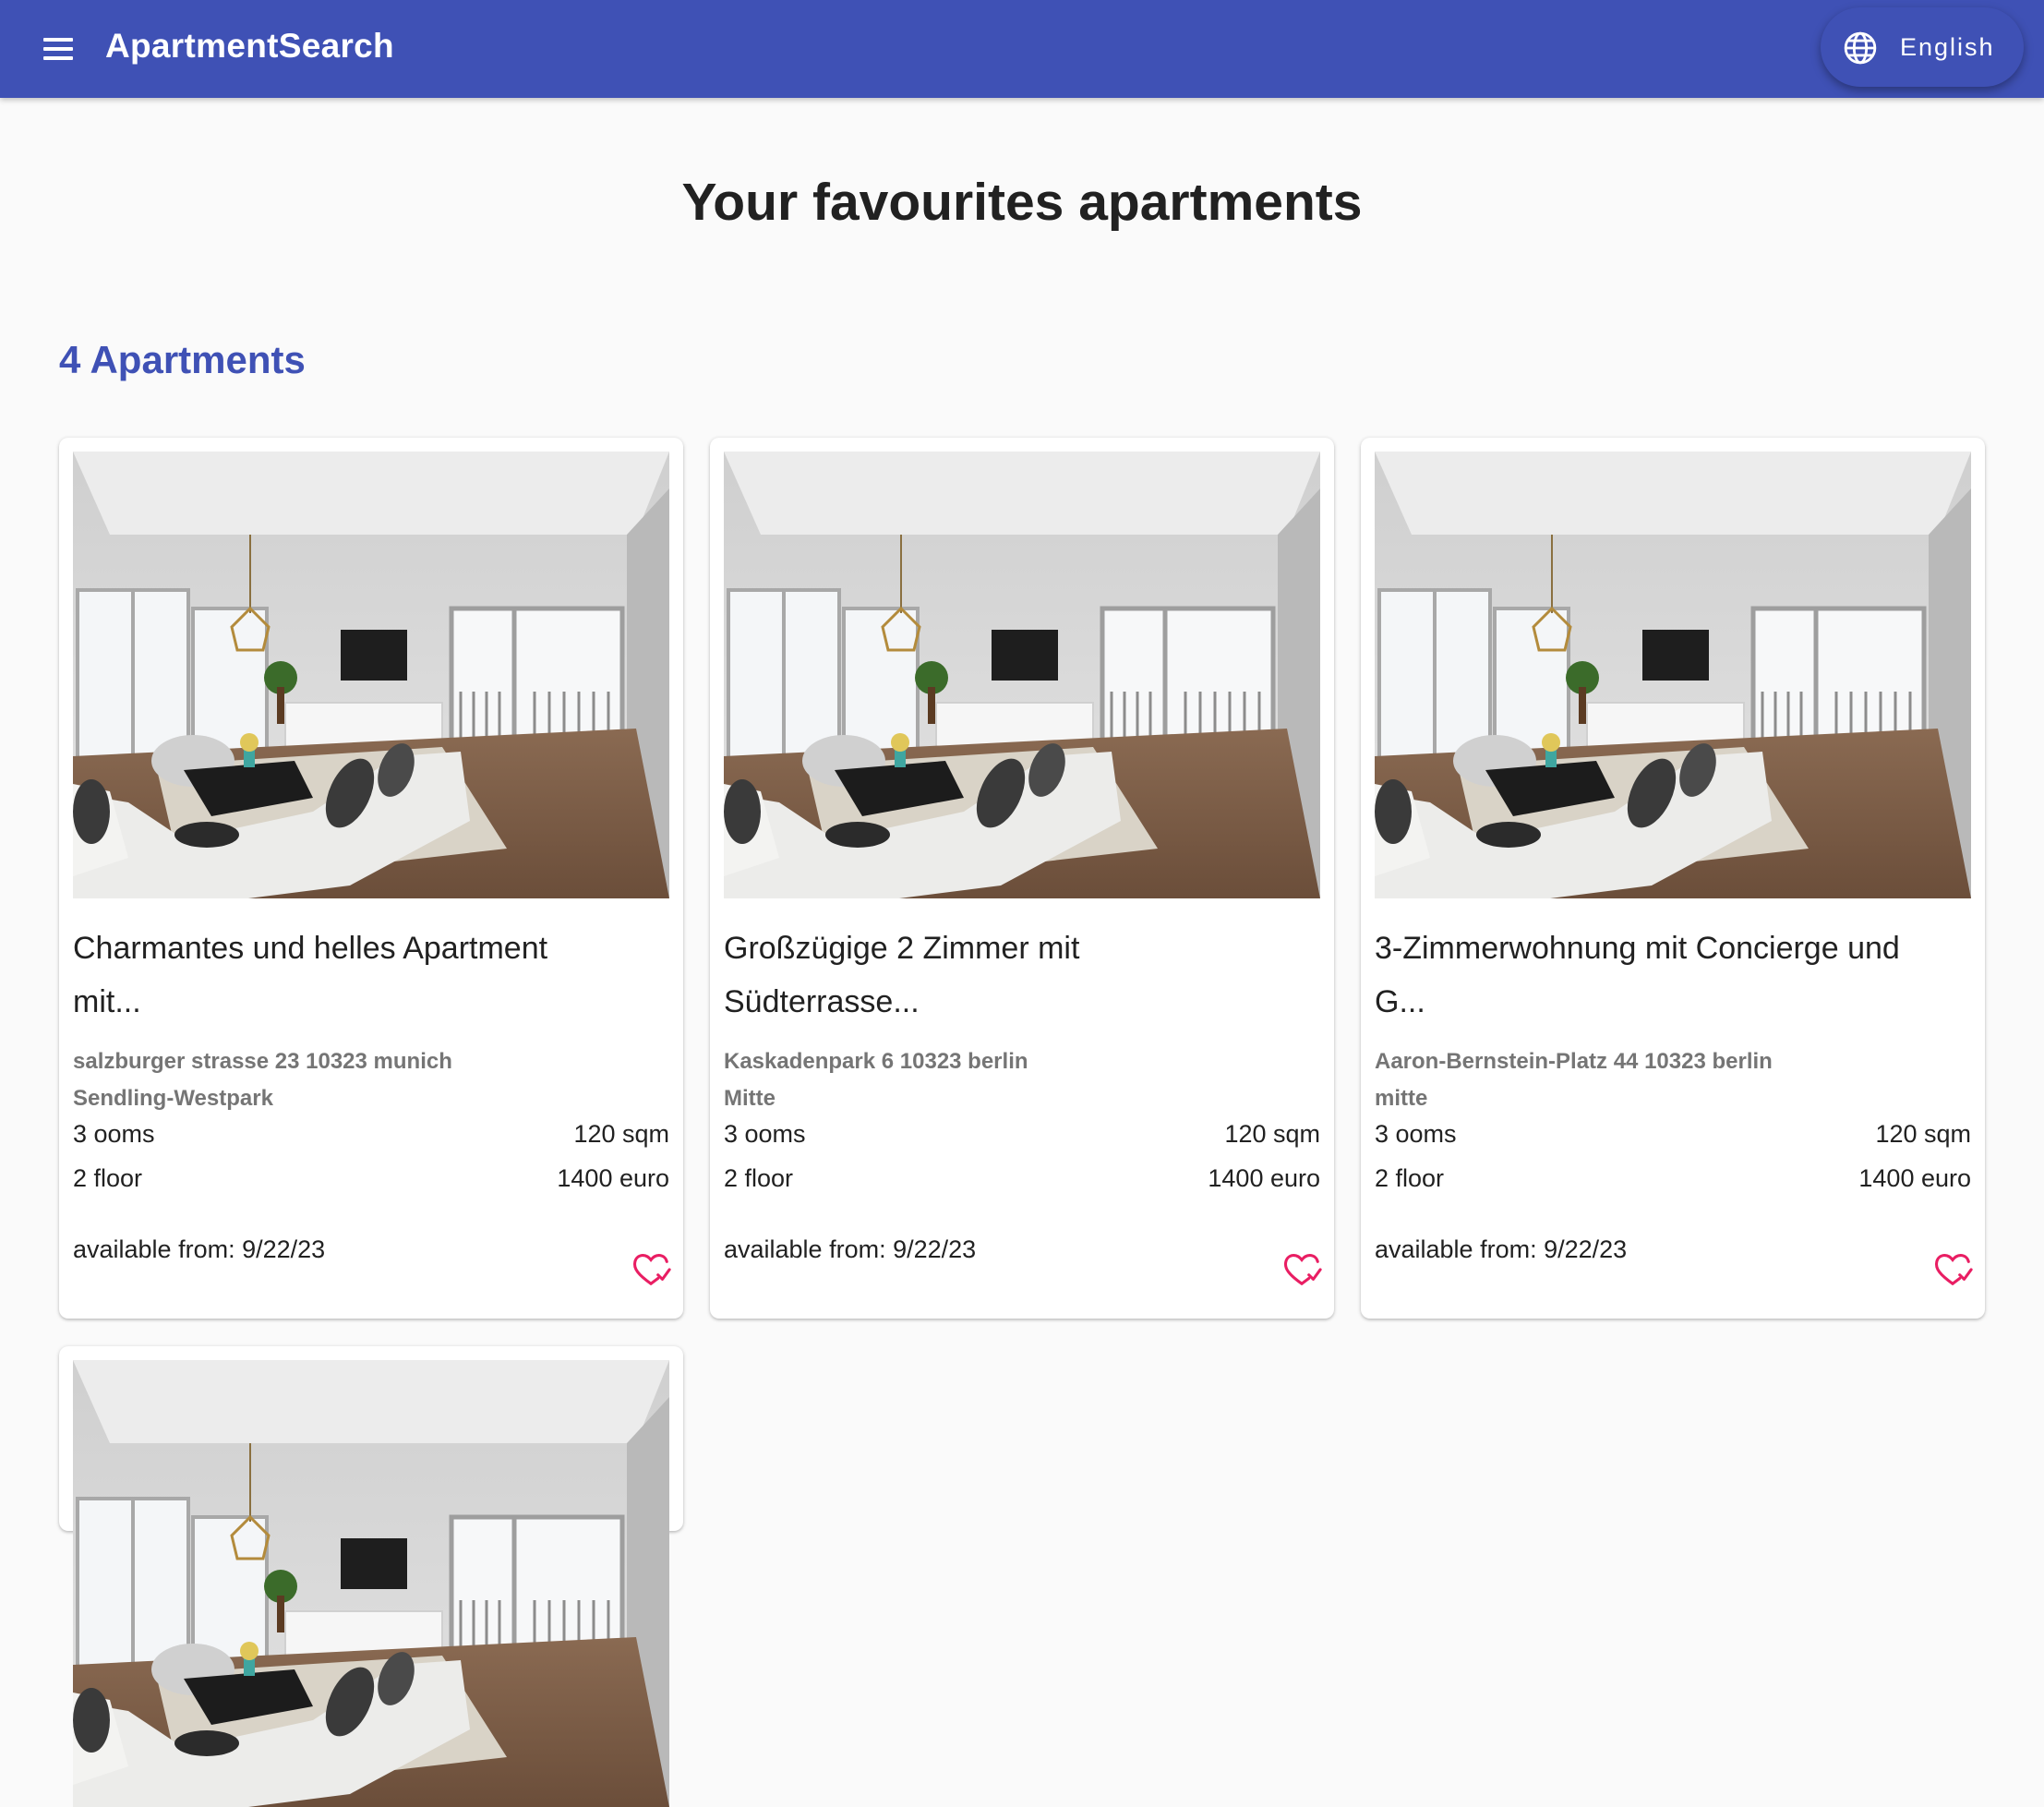 The image size is (2044, 1807). Describe the element at coordinates (58, 49) in the screenshot. I see `menu-button` at that location.